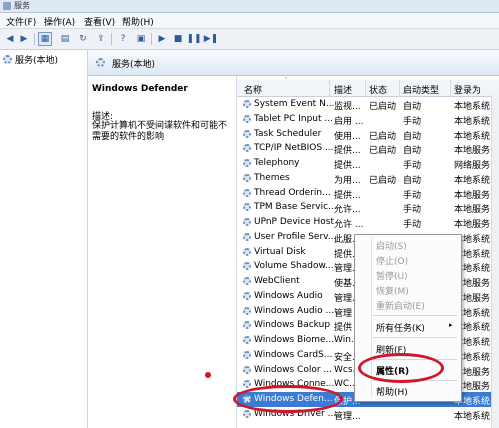 The width and height of the screenshot is (499, 428). Describe the element at coordinates (277, 281) in the screenshot. I see `service-name: WebClient` at that location.